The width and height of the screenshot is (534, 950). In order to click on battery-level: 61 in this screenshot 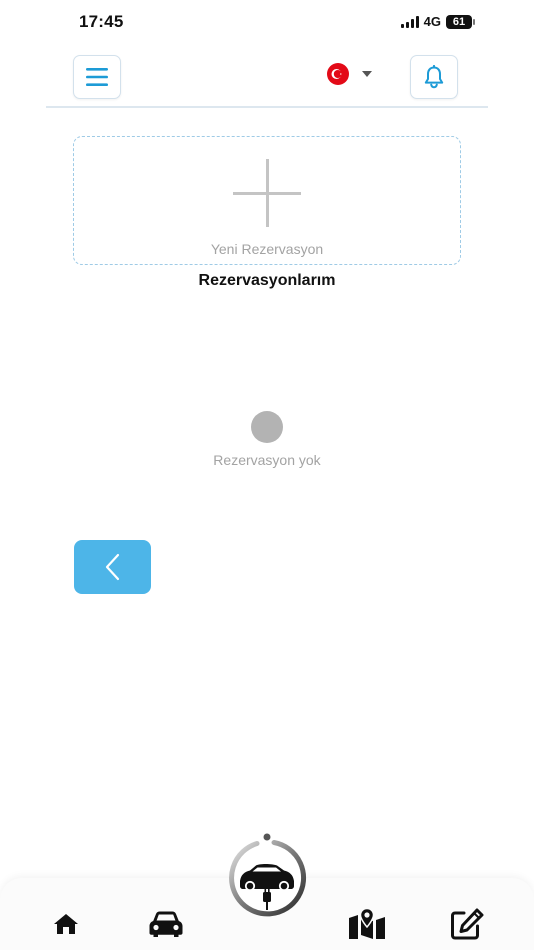, I will do `click(459, 21)`.